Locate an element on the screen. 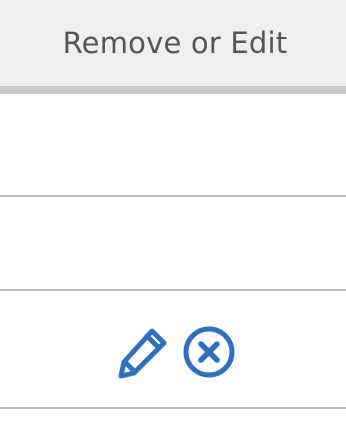 This screenshot has height=427, width=346. circle-x-icon is located at coordinates (209, 352).